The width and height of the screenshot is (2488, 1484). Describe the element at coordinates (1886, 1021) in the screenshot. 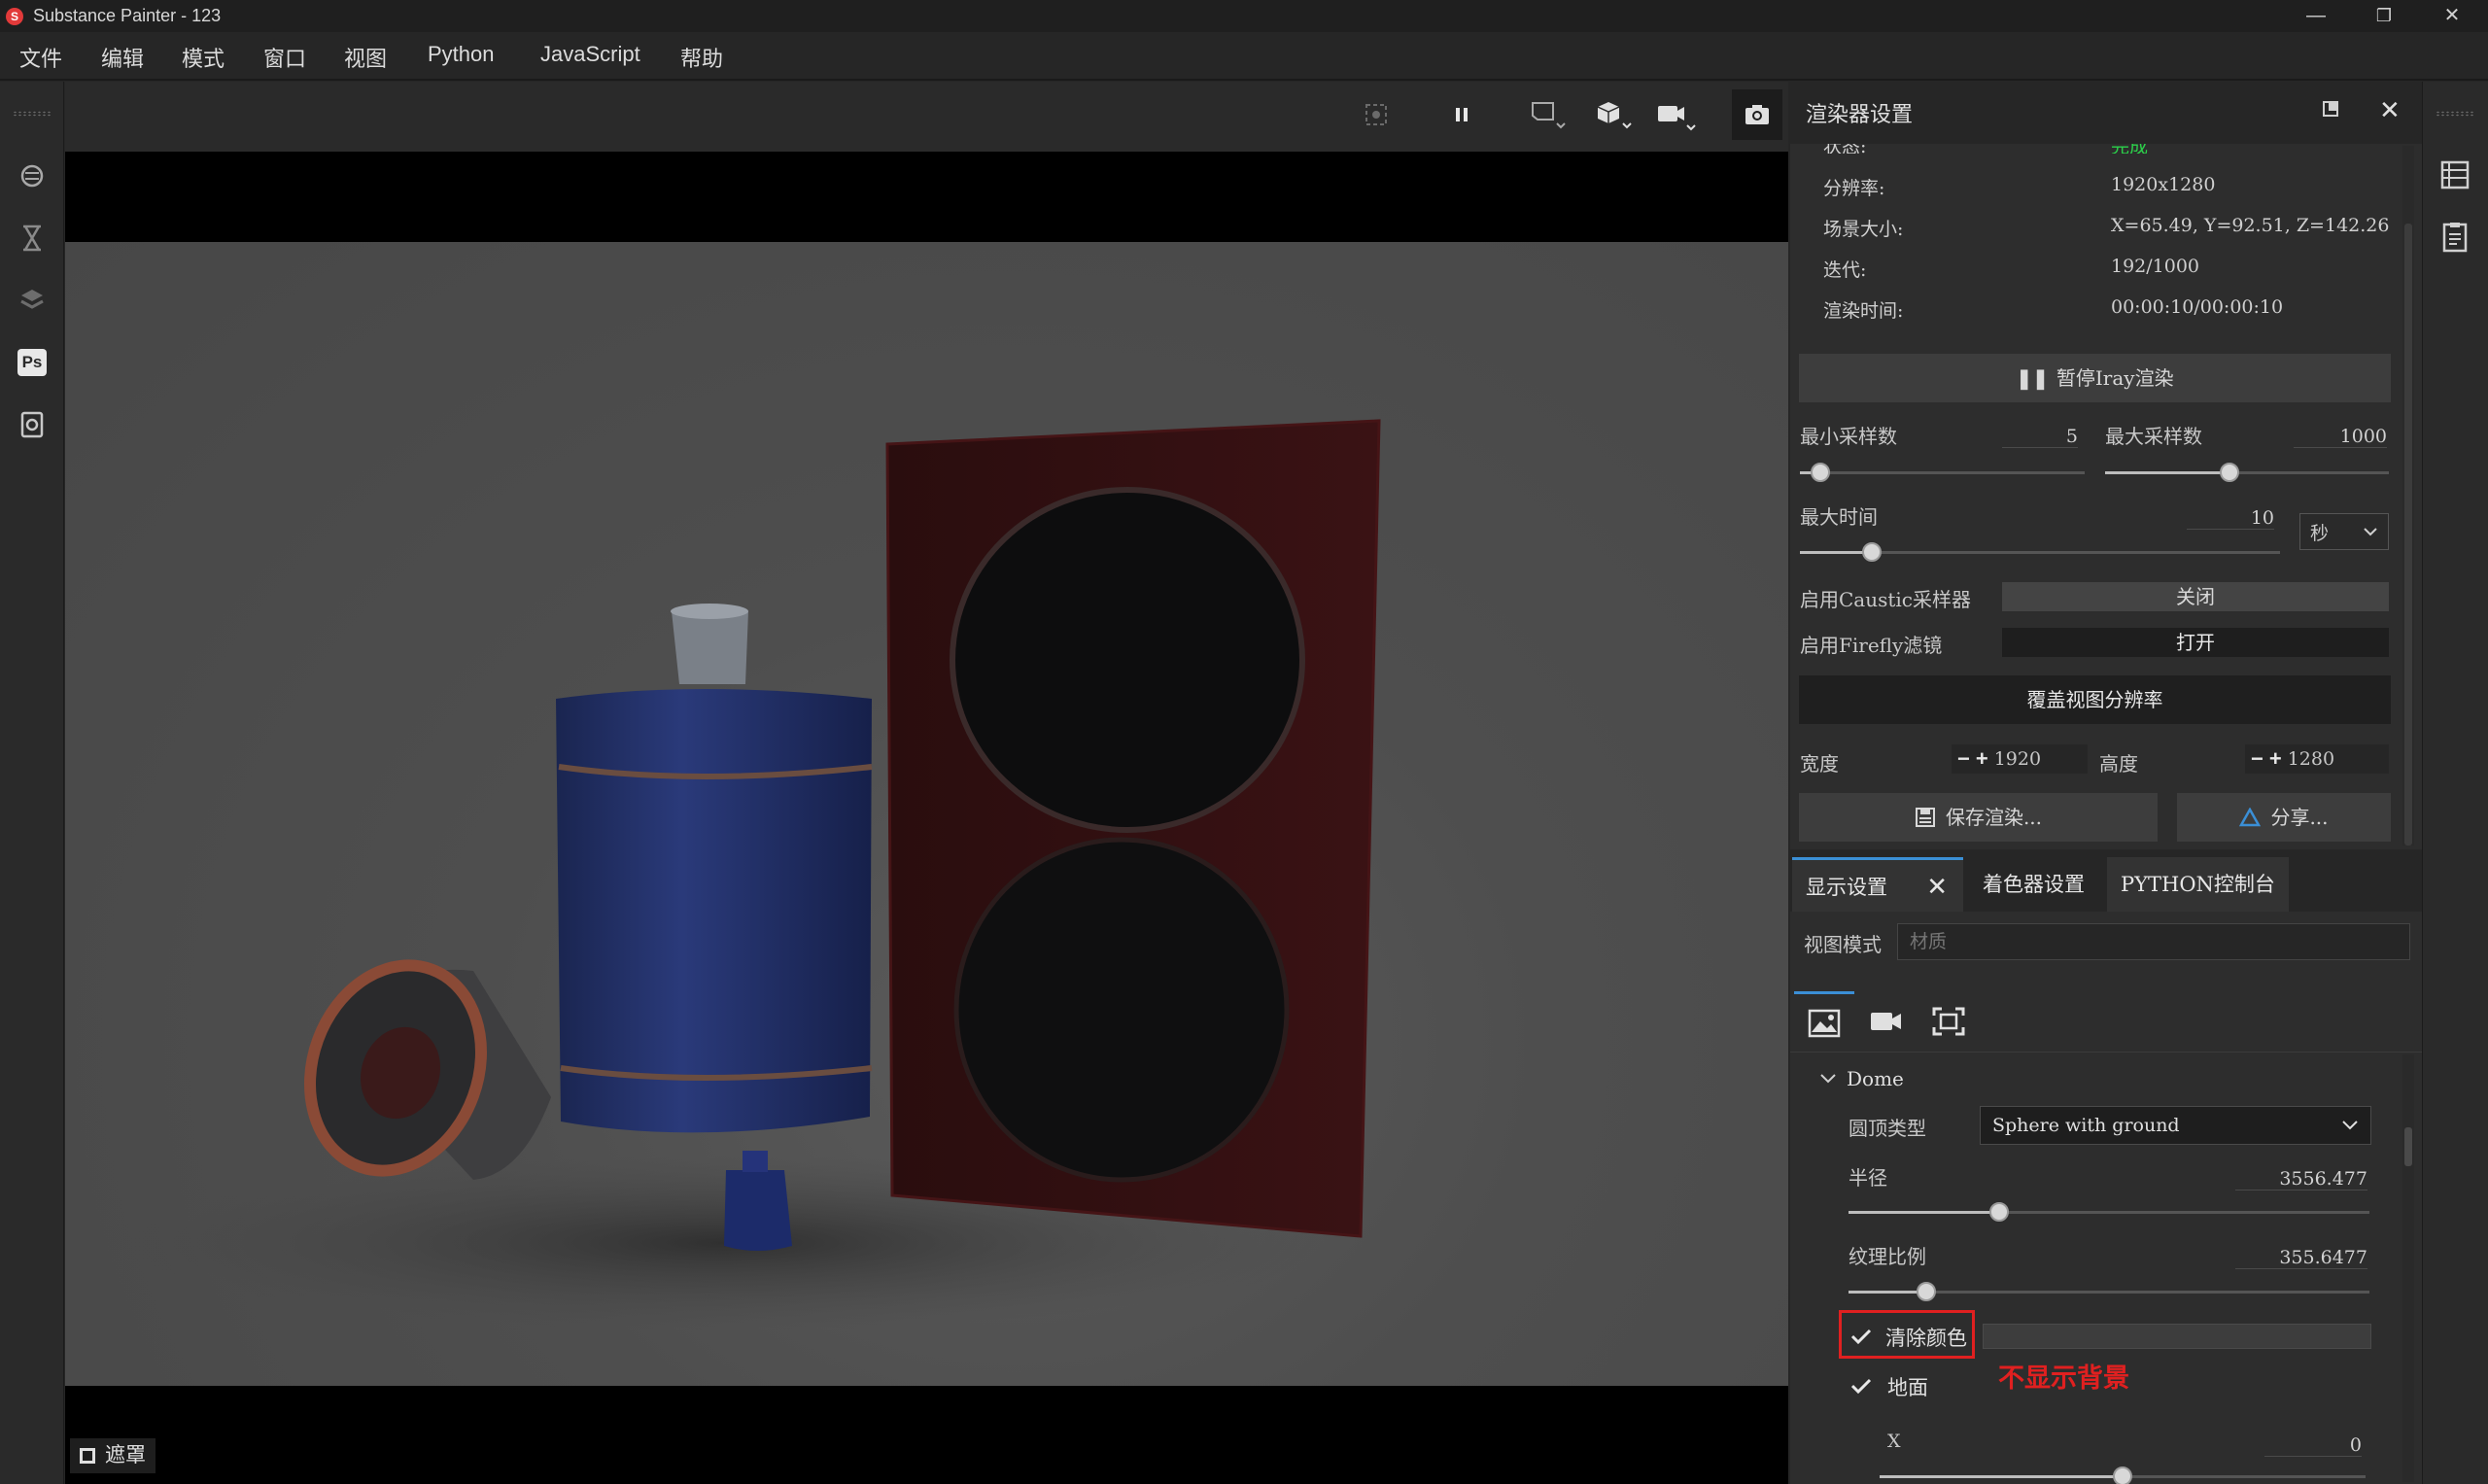

I see `camera-subtab` at that location.